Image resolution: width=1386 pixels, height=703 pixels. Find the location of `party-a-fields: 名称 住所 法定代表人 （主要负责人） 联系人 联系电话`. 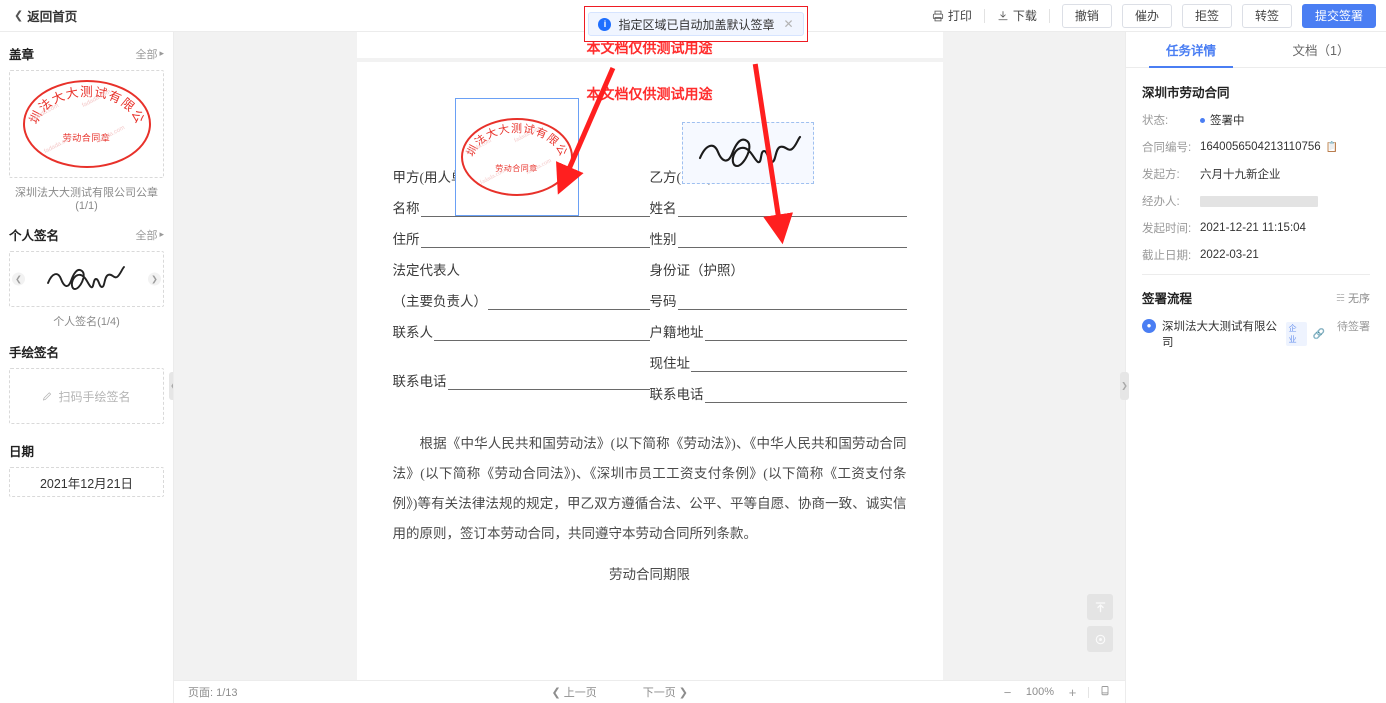

party-a-fields: 名称 住所 法定代表人 （主要负责人） 联系人 联系电话 is located at coordinates (521, 293).